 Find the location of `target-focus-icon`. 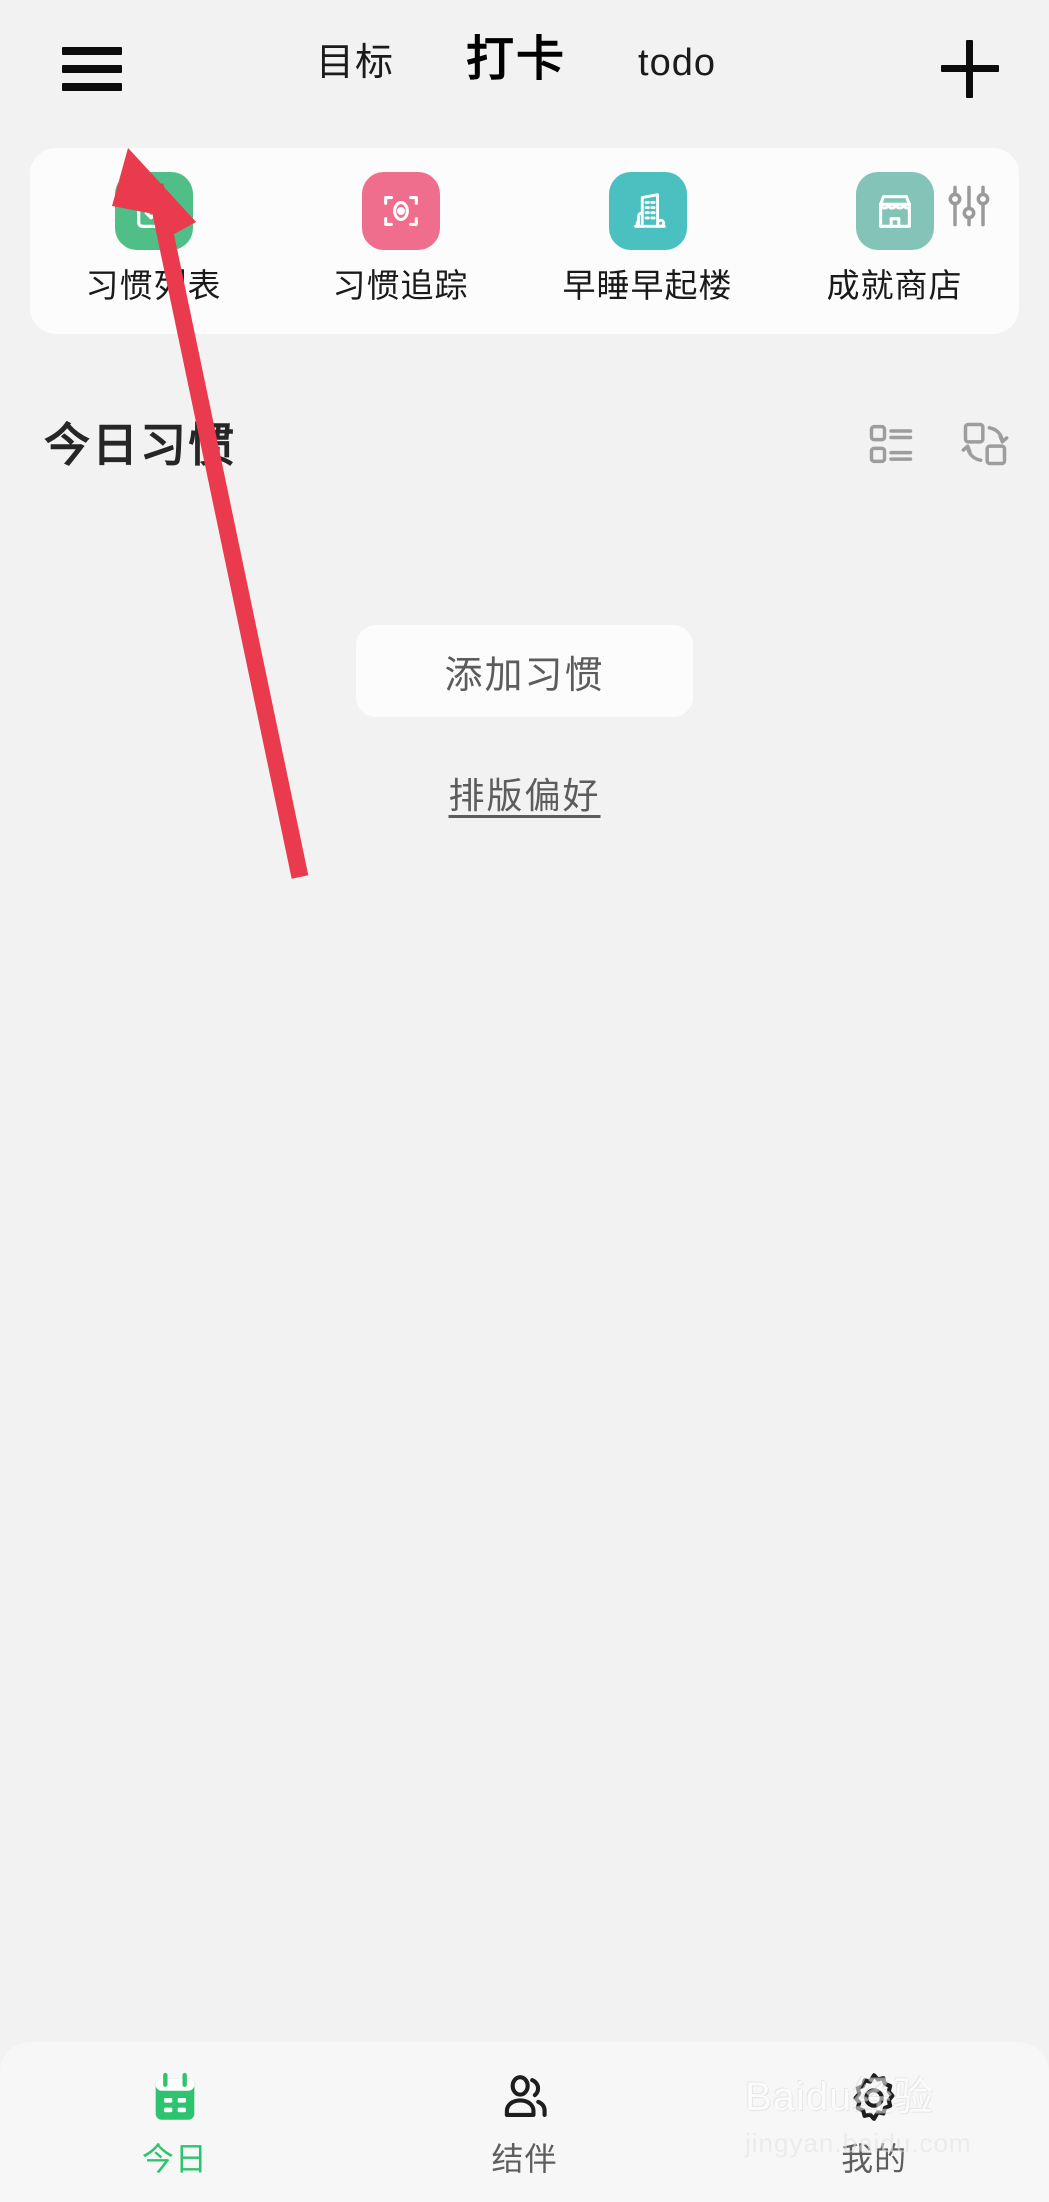

target-focus-icon is located at coordinates (400, 211).